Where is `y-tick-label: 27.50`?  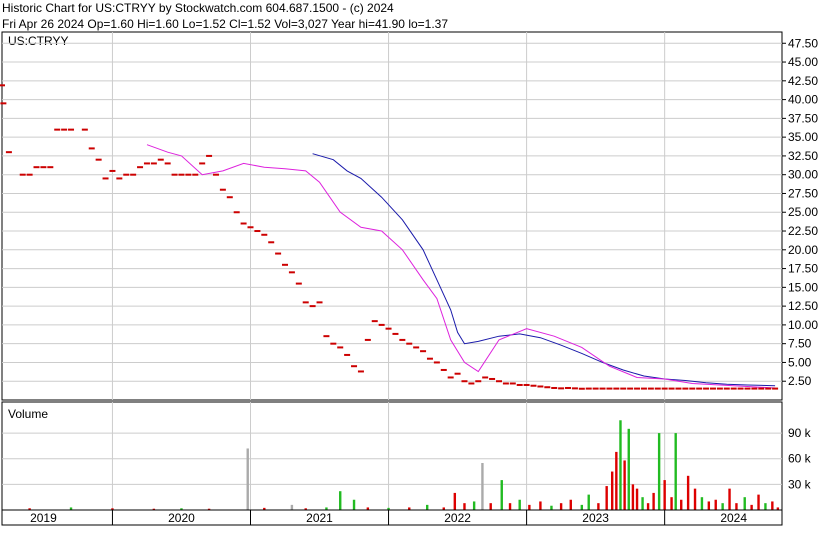
y-tick-label: 27.50 is located at coordinates (803, 193).